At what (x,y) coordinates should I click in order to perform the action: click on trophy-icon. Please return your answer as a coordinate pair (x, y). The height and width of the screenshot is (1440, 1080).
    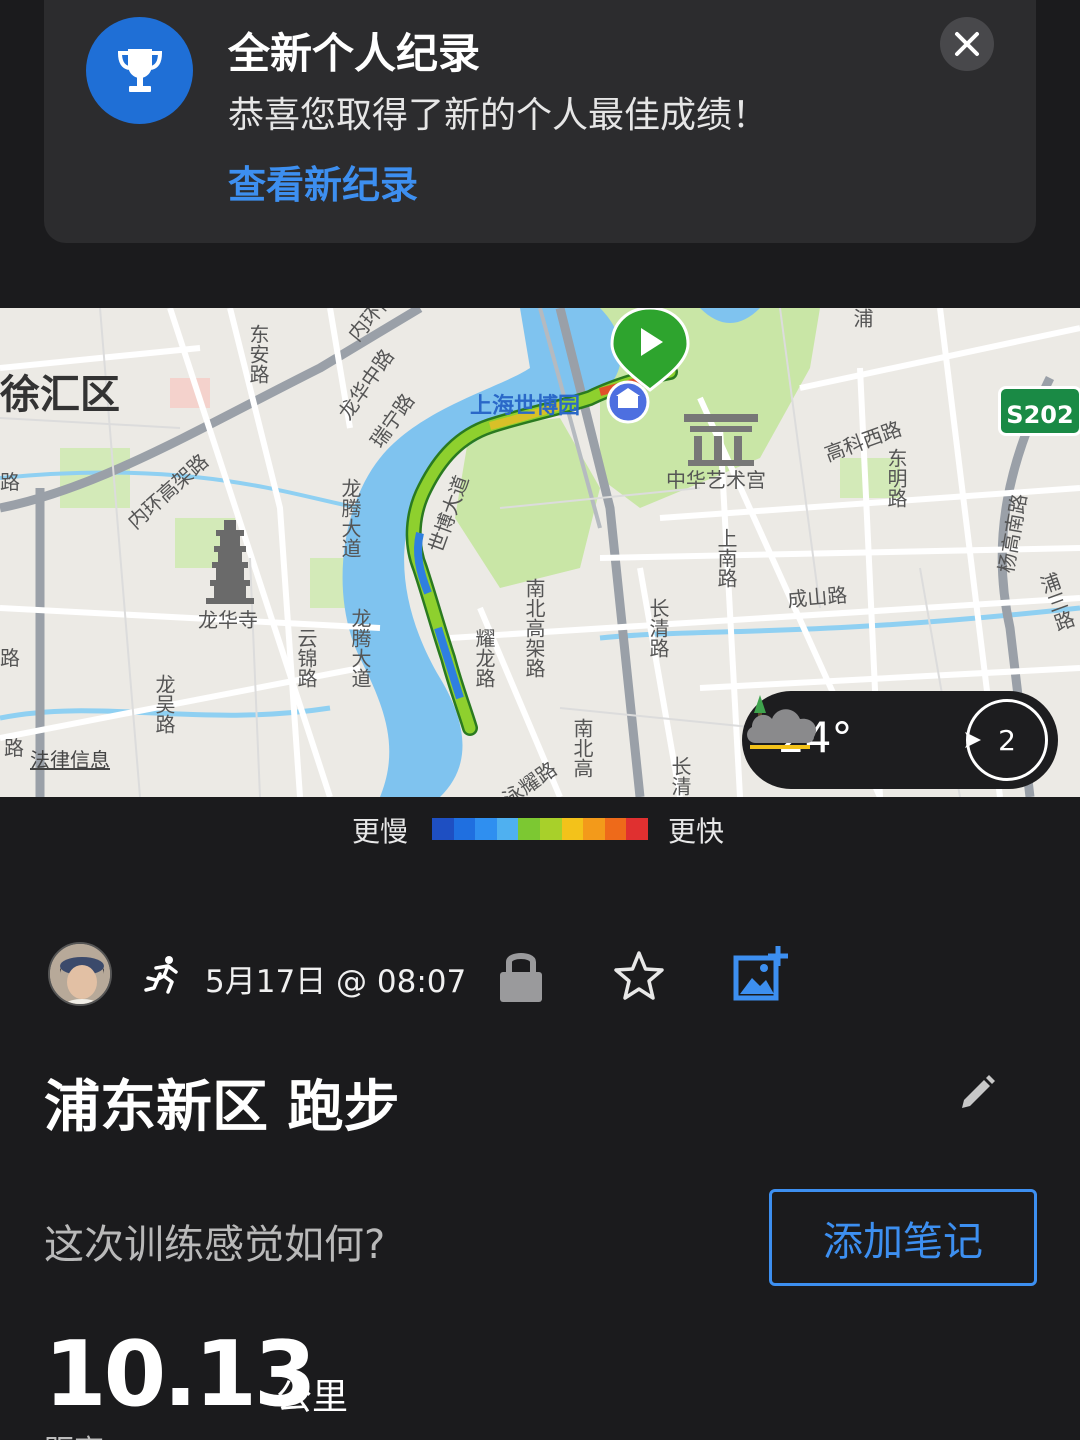
    Looking at the image, I should click on (139, 70).